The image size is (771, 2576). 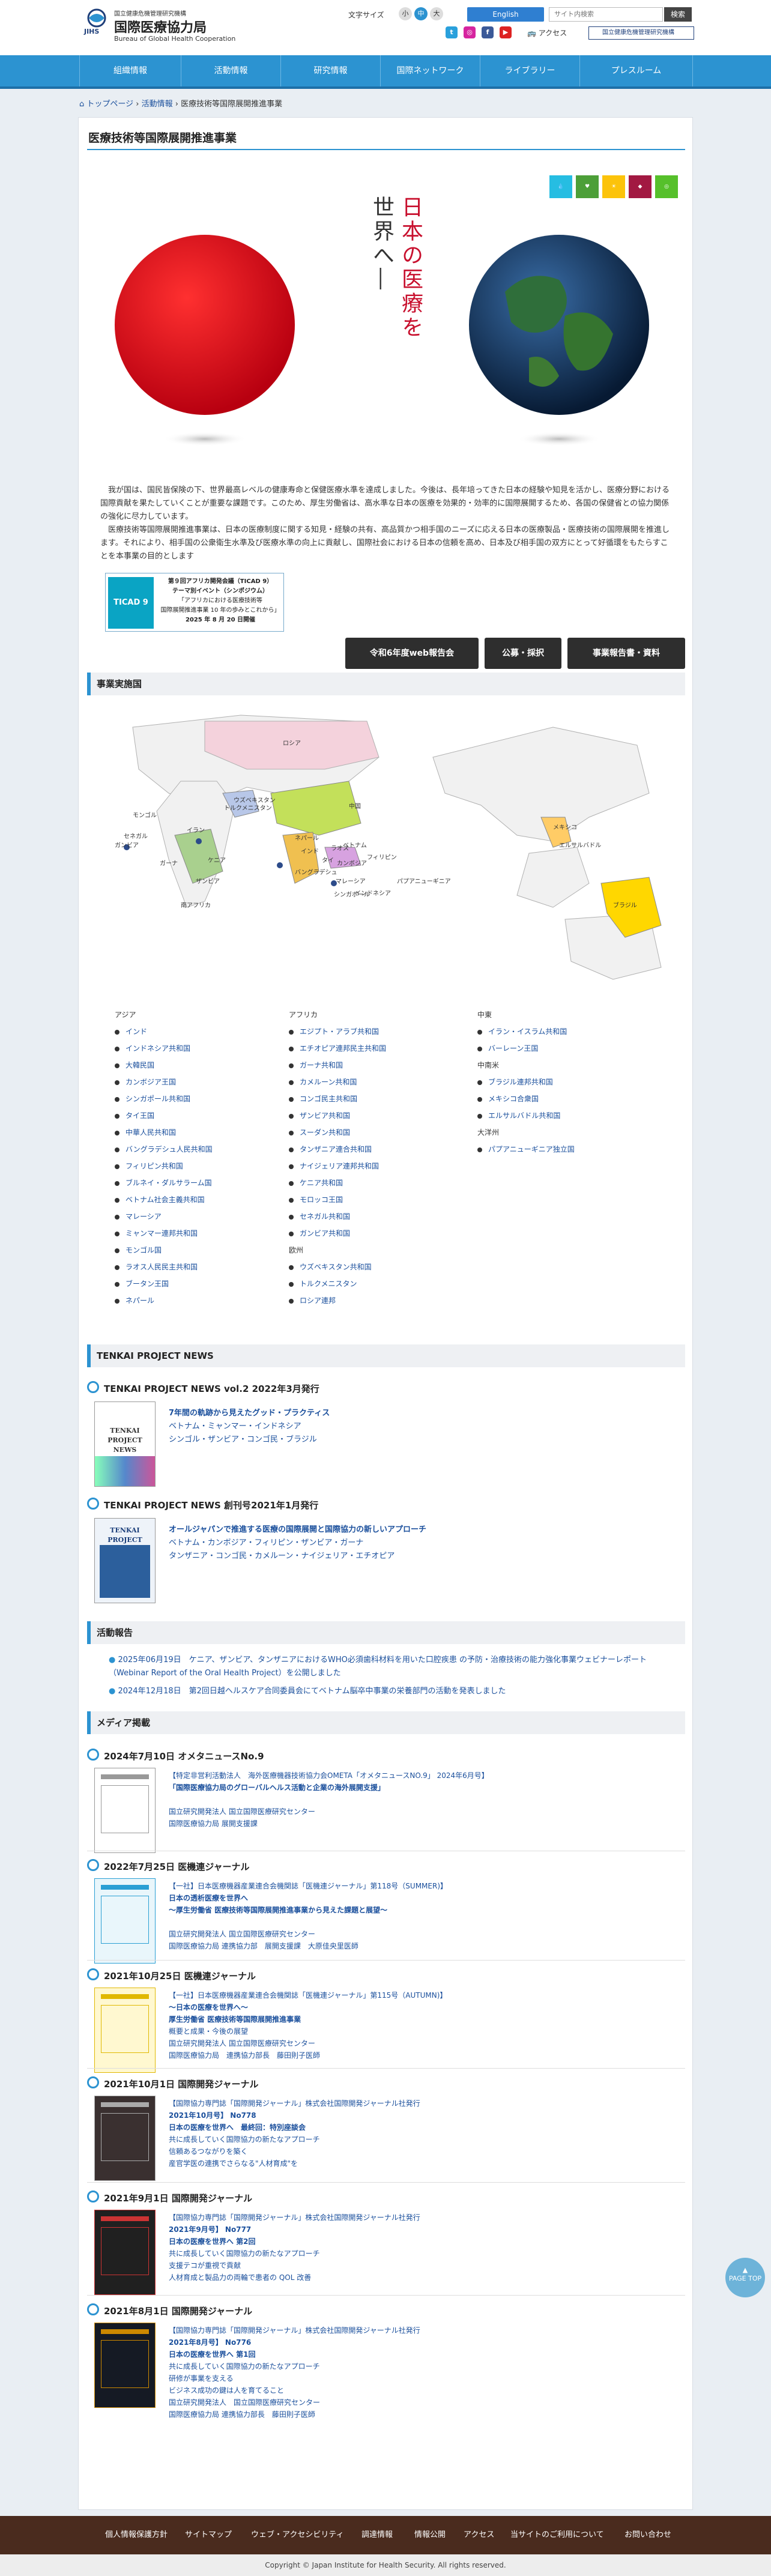 What do you see at coordinates (626, 653) in the screenshot?
I see `reports-button: 事業報告書・資料` at bounding box center [626, 653].